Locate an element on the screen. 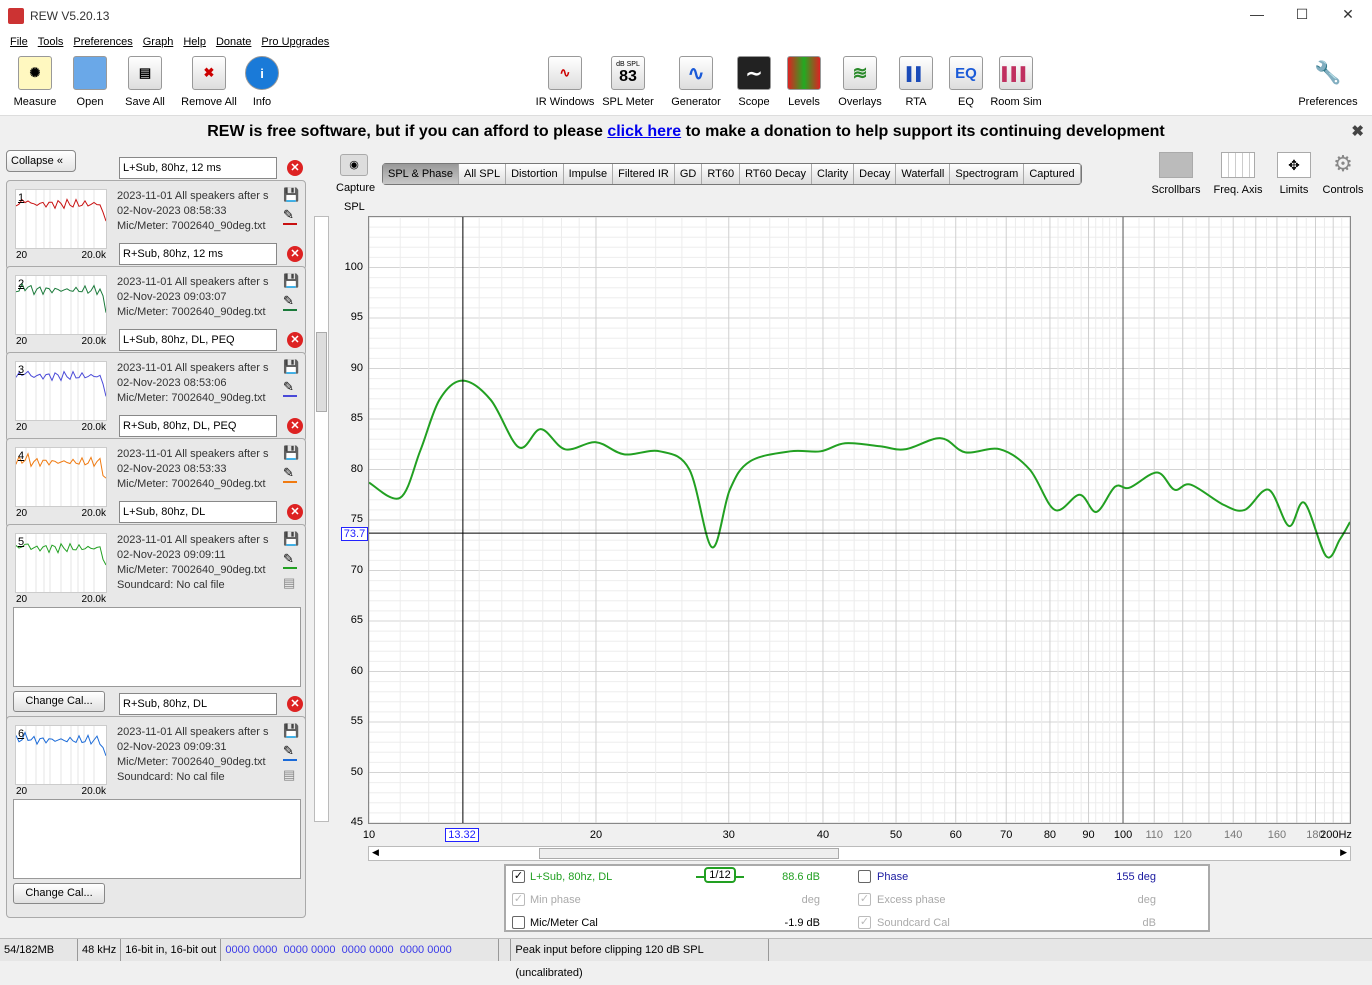 This screenshot has width=1372, height=985. scrollbars-button: Scrollbars is located at coordinates (1176, 174).